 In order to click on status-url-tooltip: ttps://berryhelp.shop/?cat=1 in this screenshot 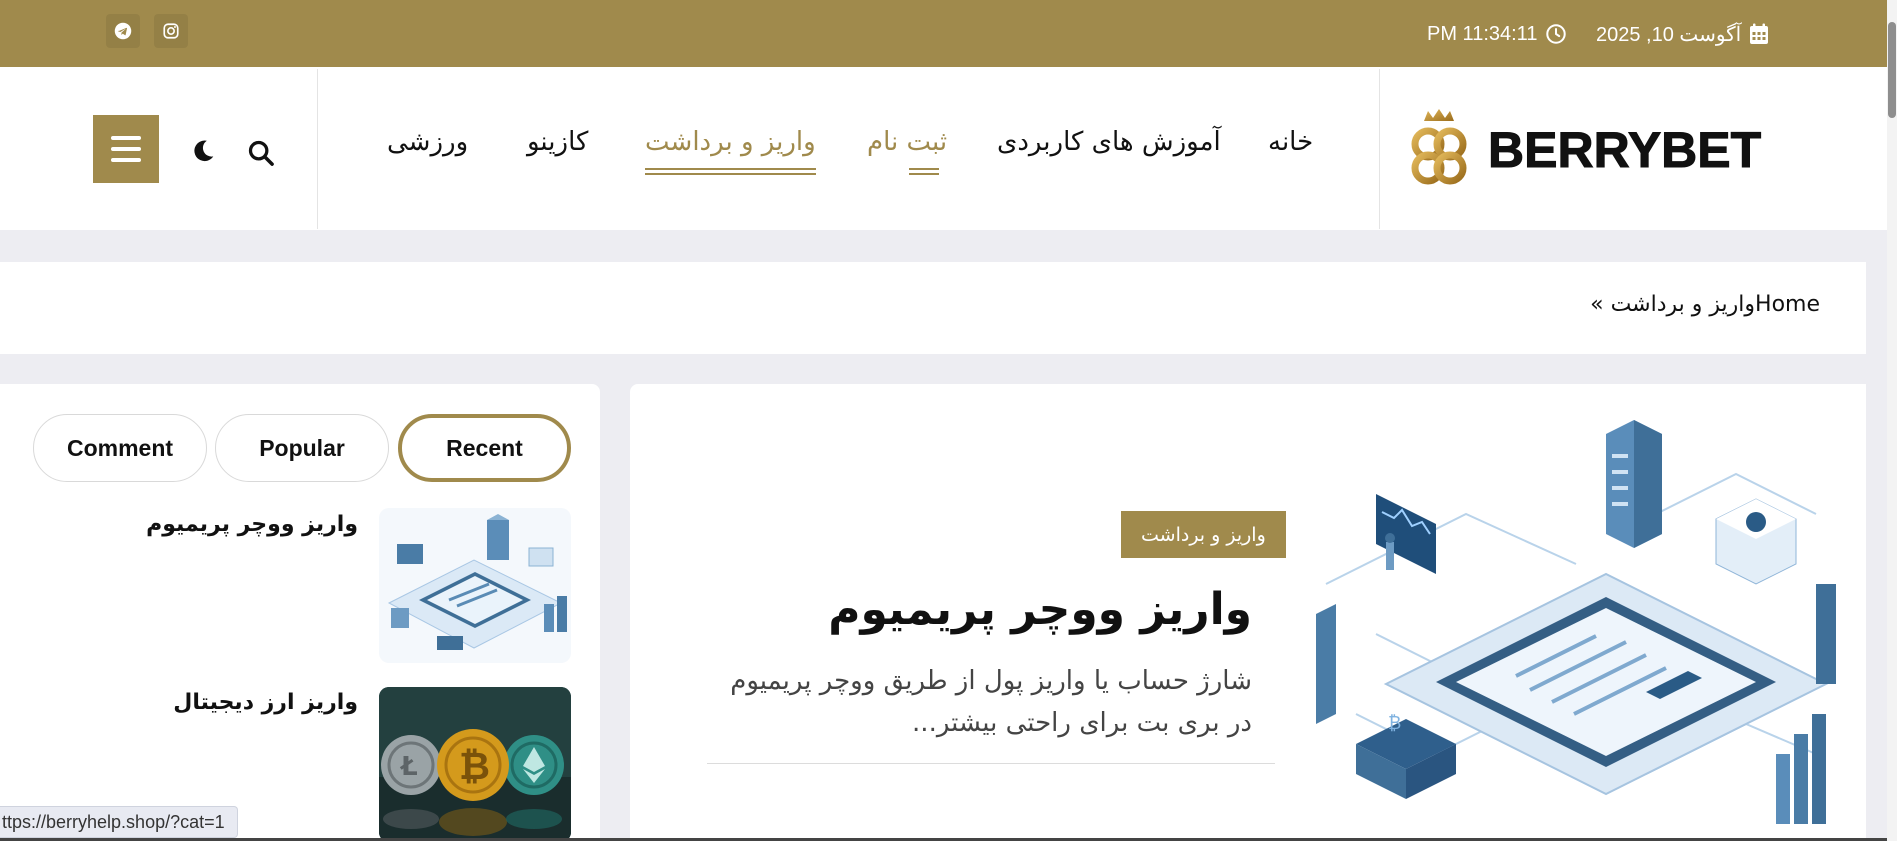, I will do `click(119, 822)`.